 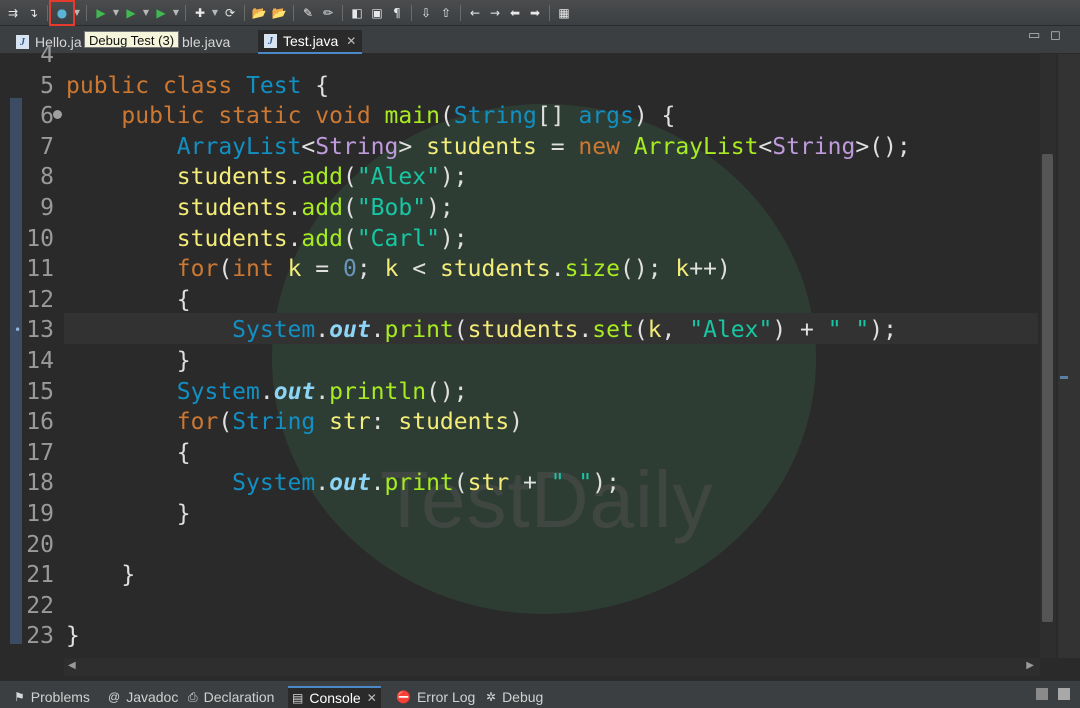 What do you see at coordinates (515, 13) in the screenshot?
I see `last-edit-icon: ⬅` at bounding box center [515, 13].